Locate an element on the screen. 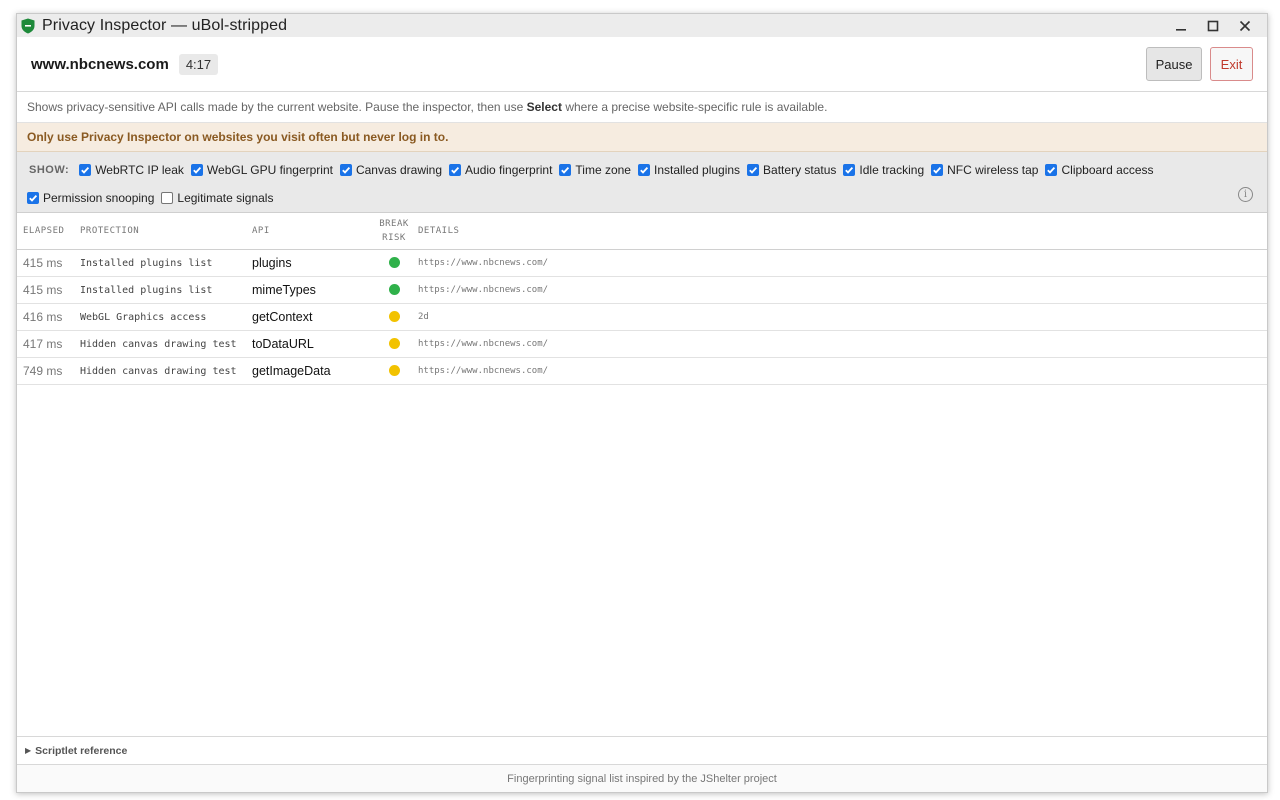 This screenshot has height=800, width=1280. filter-audio: Audio fingerprint is located at coordinates (500, 170).